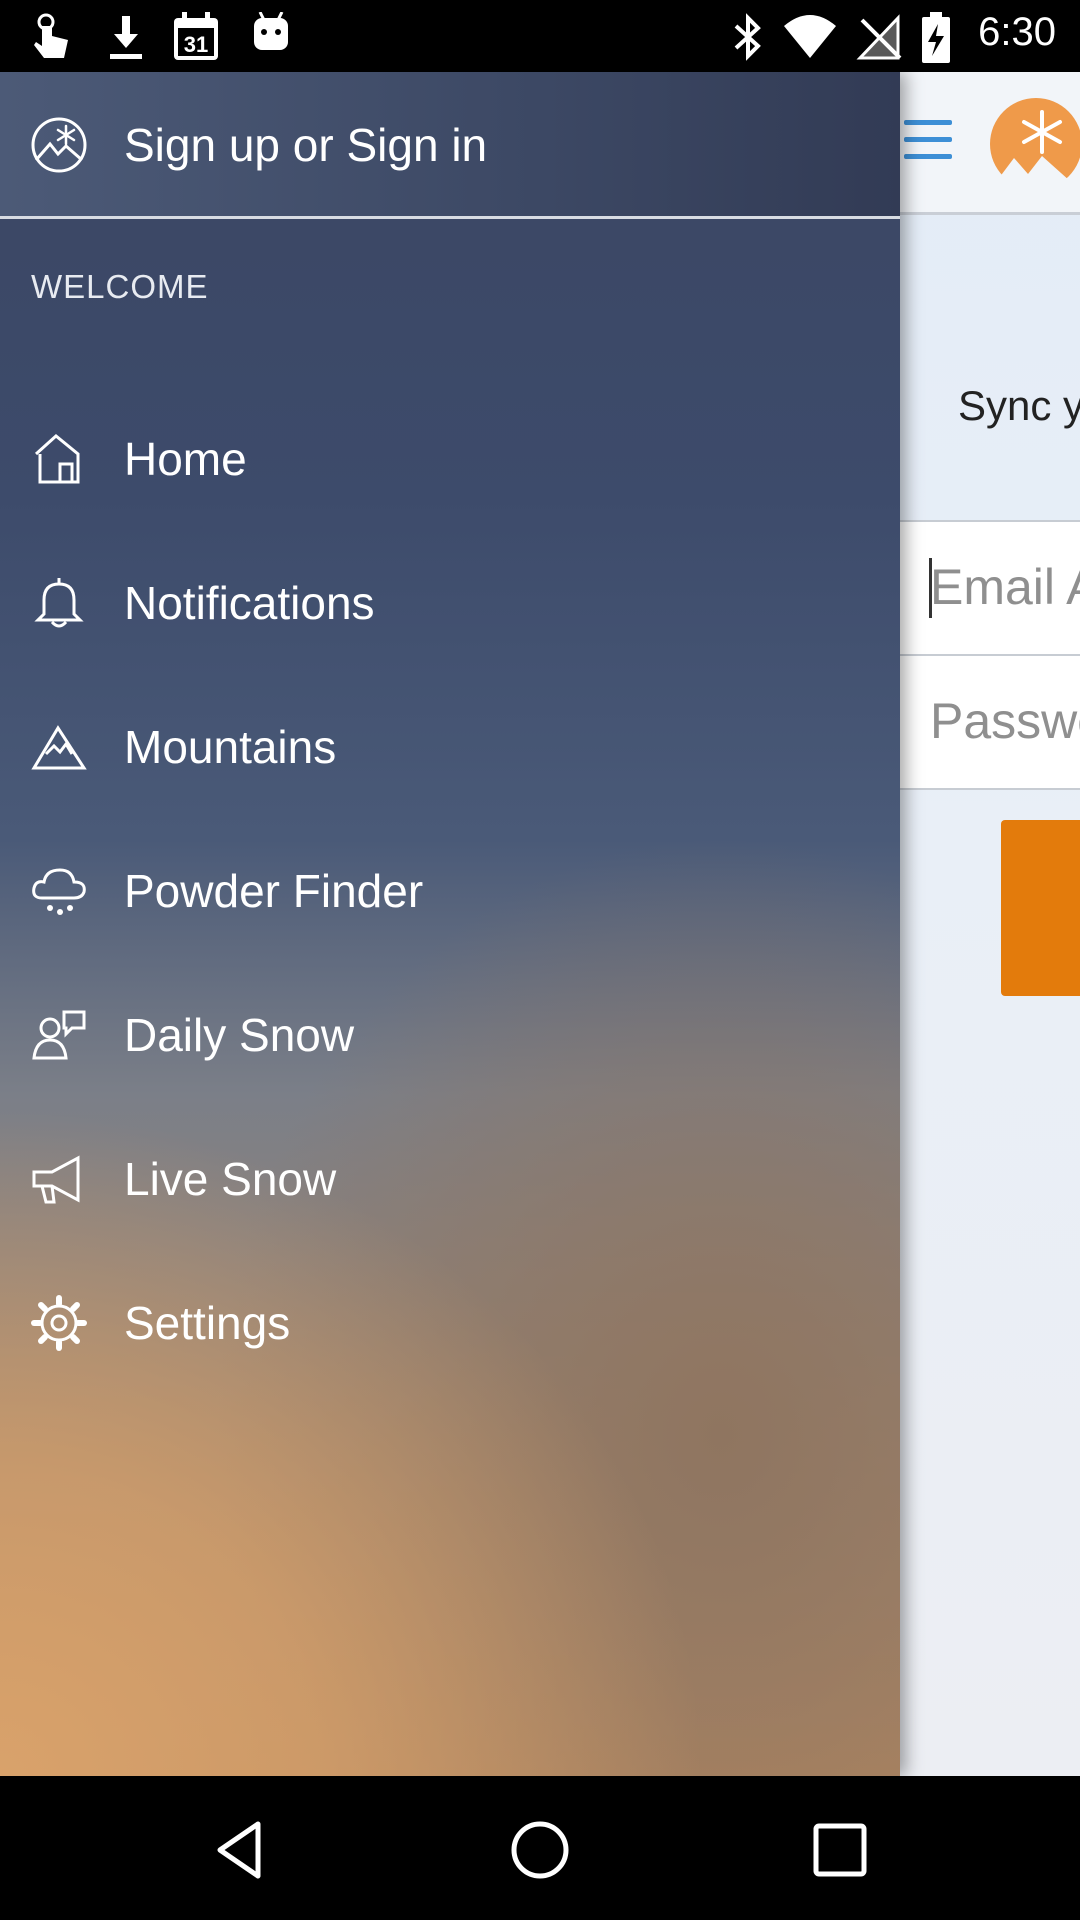 The height and width of the screenshot is (1920, 1080). I want to click on sign-in-button, so click(1040, 908).